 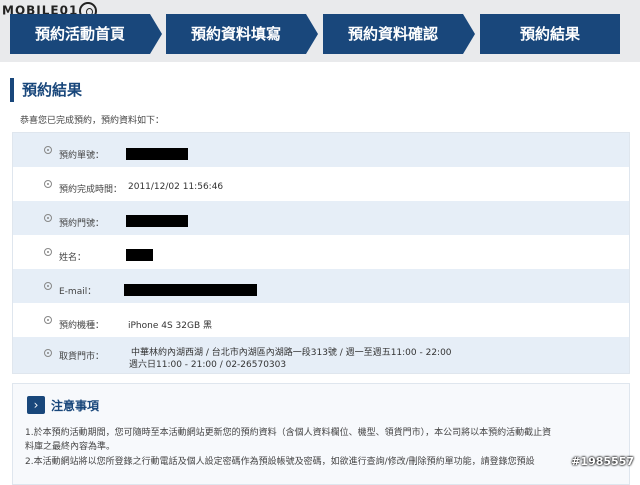 I want to click on step-home-tab: 預約活動首頁, so click(x=86, y=34).